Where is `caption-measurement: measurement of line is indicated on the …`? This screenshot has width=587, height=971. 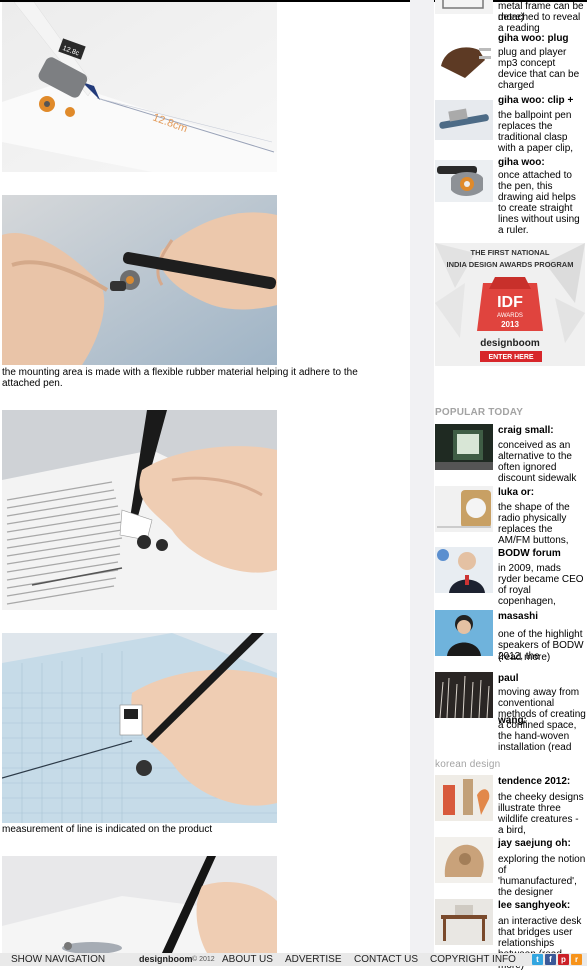
caption-measurement: measurement of line is indicated on the … is located at coordinates (107, 829).